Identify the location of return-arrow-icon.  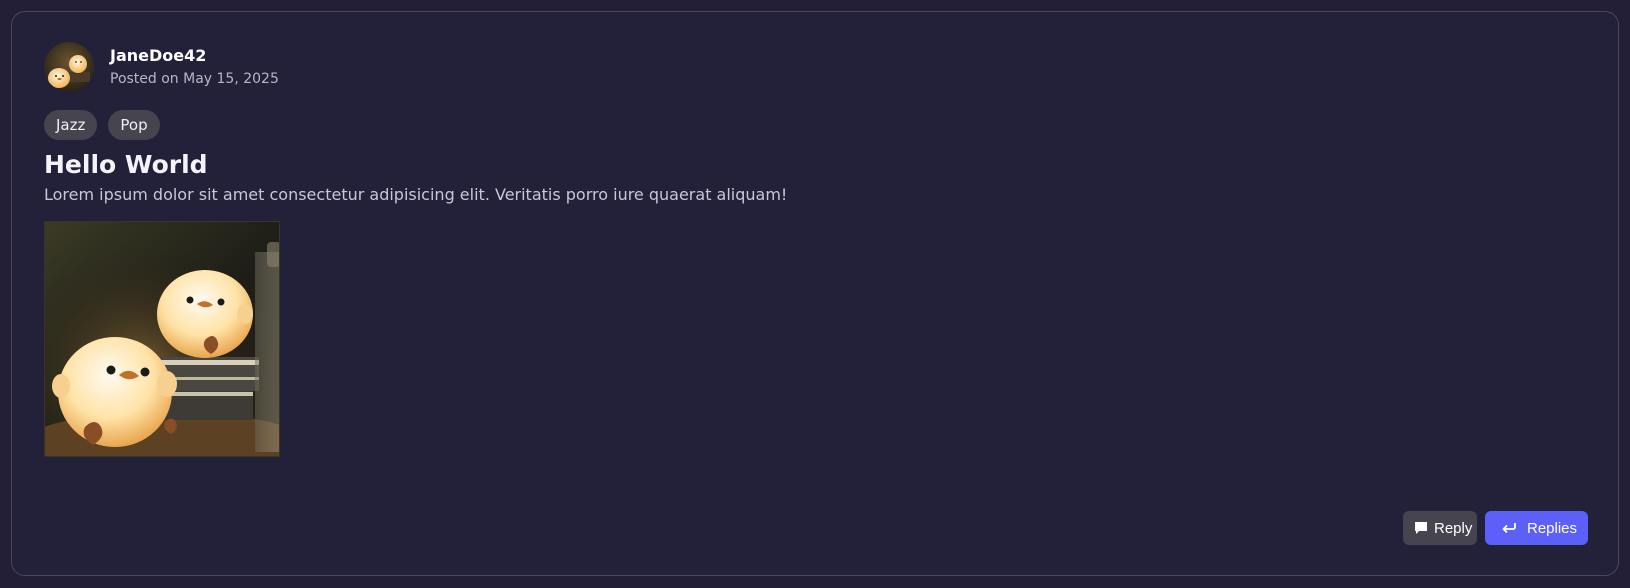
(1509, 528).